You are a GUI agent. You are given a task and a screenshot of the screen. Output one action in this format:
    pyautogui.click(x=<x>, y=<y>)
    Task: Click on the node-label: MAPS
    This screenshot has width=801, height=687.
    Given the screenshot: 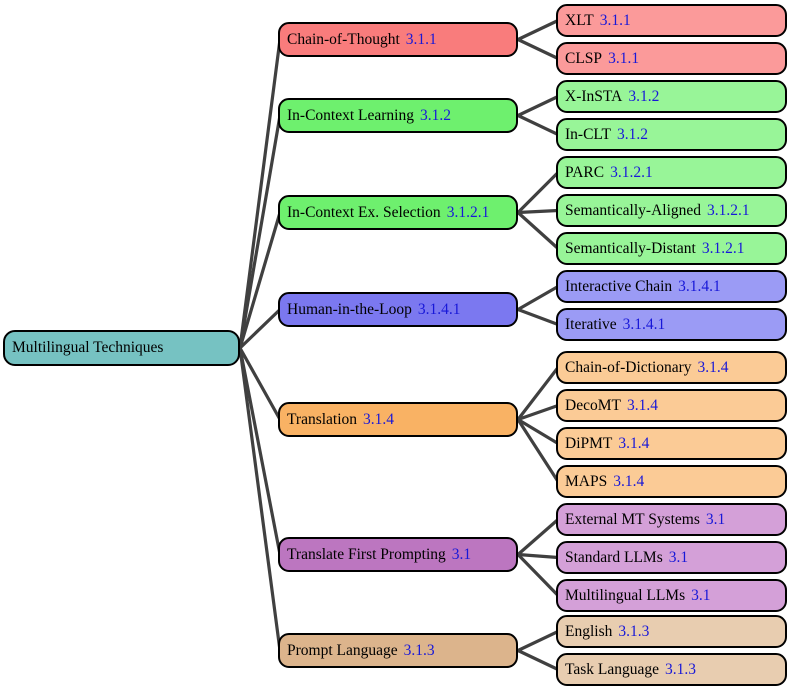 What is the action you would take?
    pyautogui.click(x=586, y=481)
    